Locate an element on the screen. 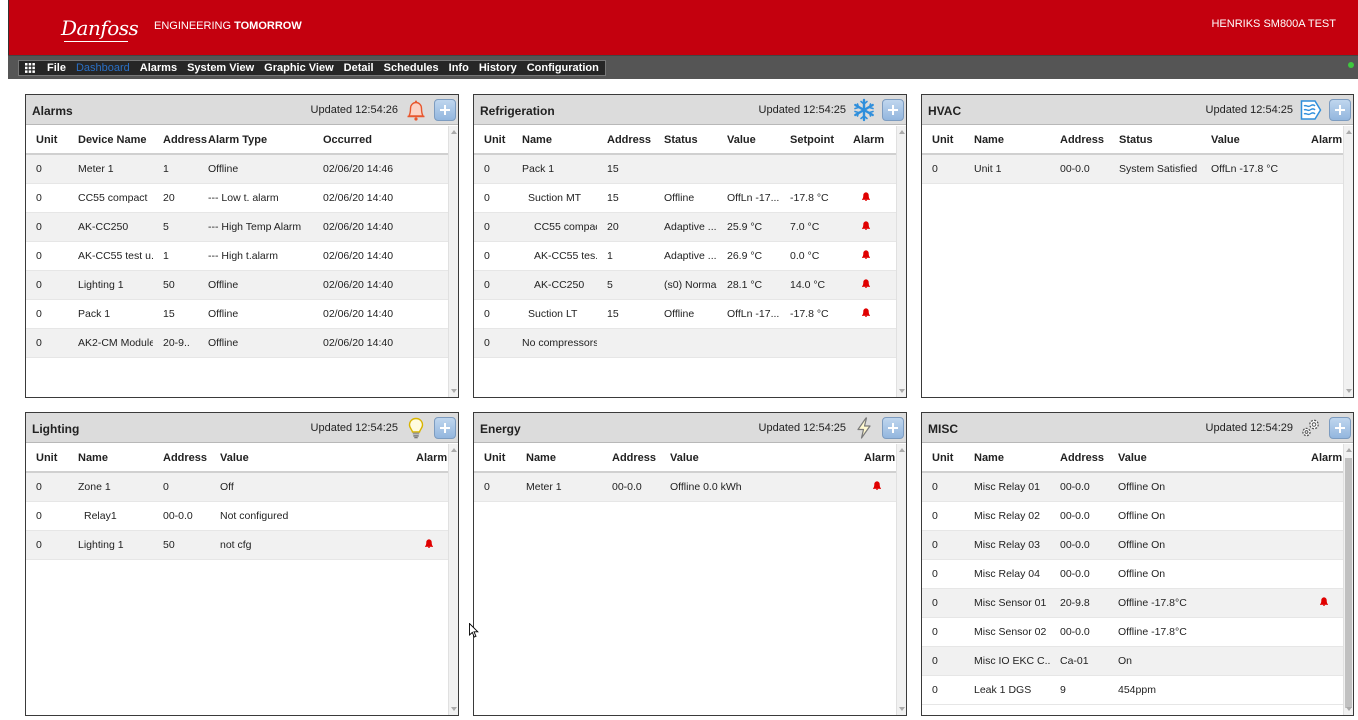  refrigeration-add-button is located at coordinates (893, 110).